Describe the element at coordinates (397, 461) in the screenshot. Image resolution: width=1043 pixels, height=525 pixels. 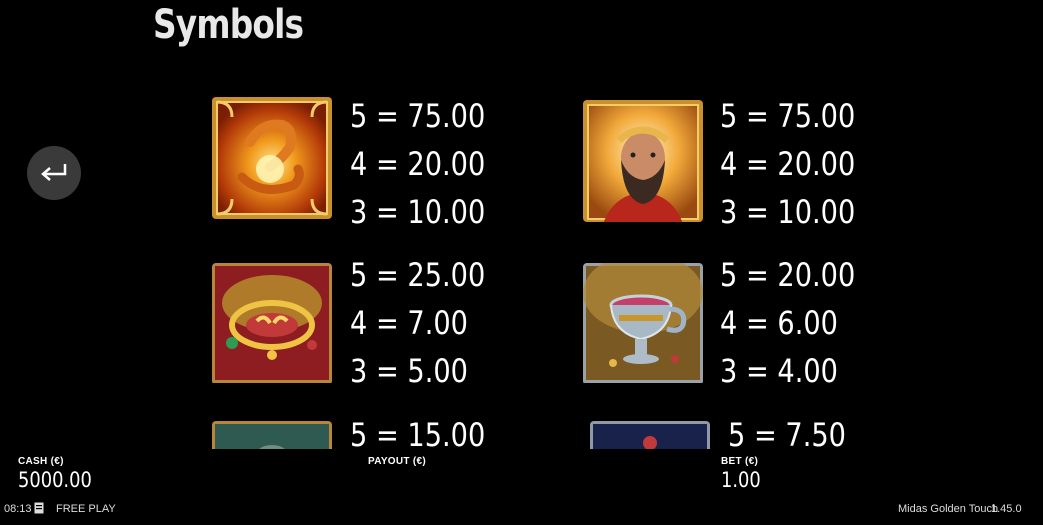
I see `payout-label: PAYOUT (€)` at that location.